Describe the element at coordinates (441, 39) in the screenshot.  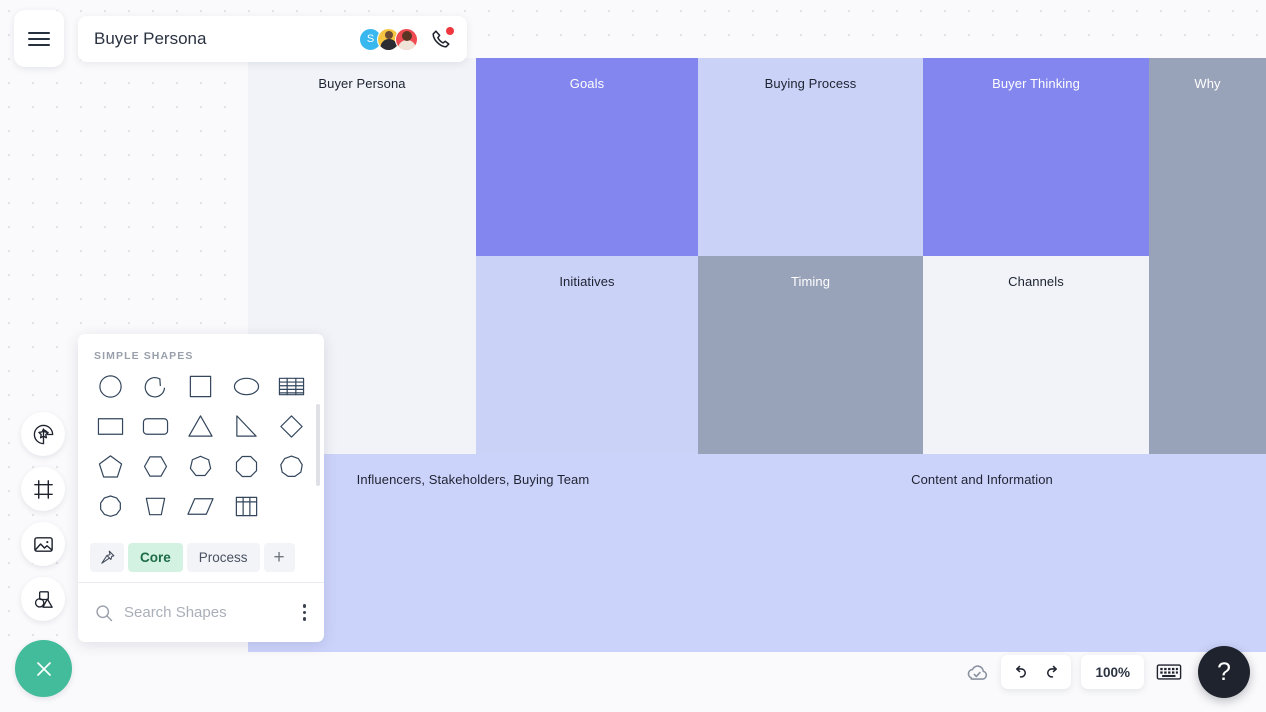
I see `call-button` at that location.